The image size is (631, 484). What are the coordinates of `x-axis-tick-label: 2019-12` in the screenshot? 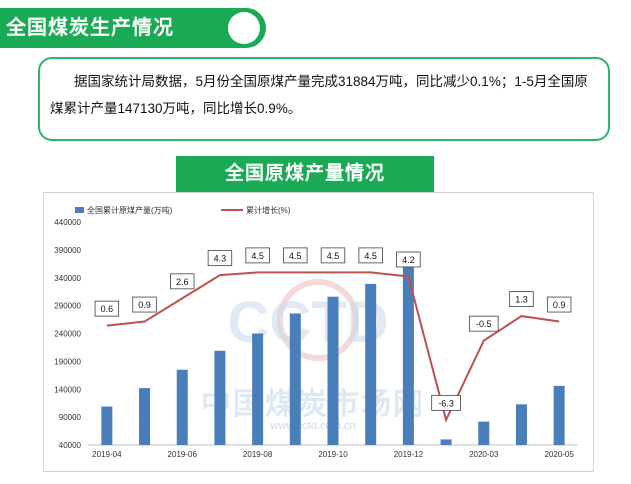 It's located at (409, 454).